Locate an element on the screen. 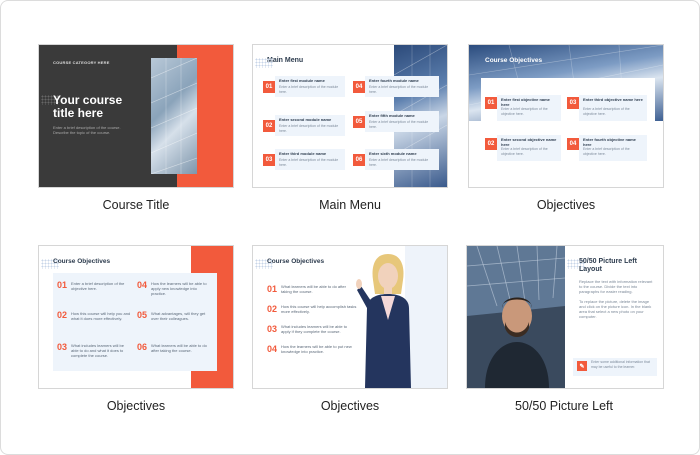 The image size is (700, 455). note-icon: ✎ is located at coordinates (582, 366).